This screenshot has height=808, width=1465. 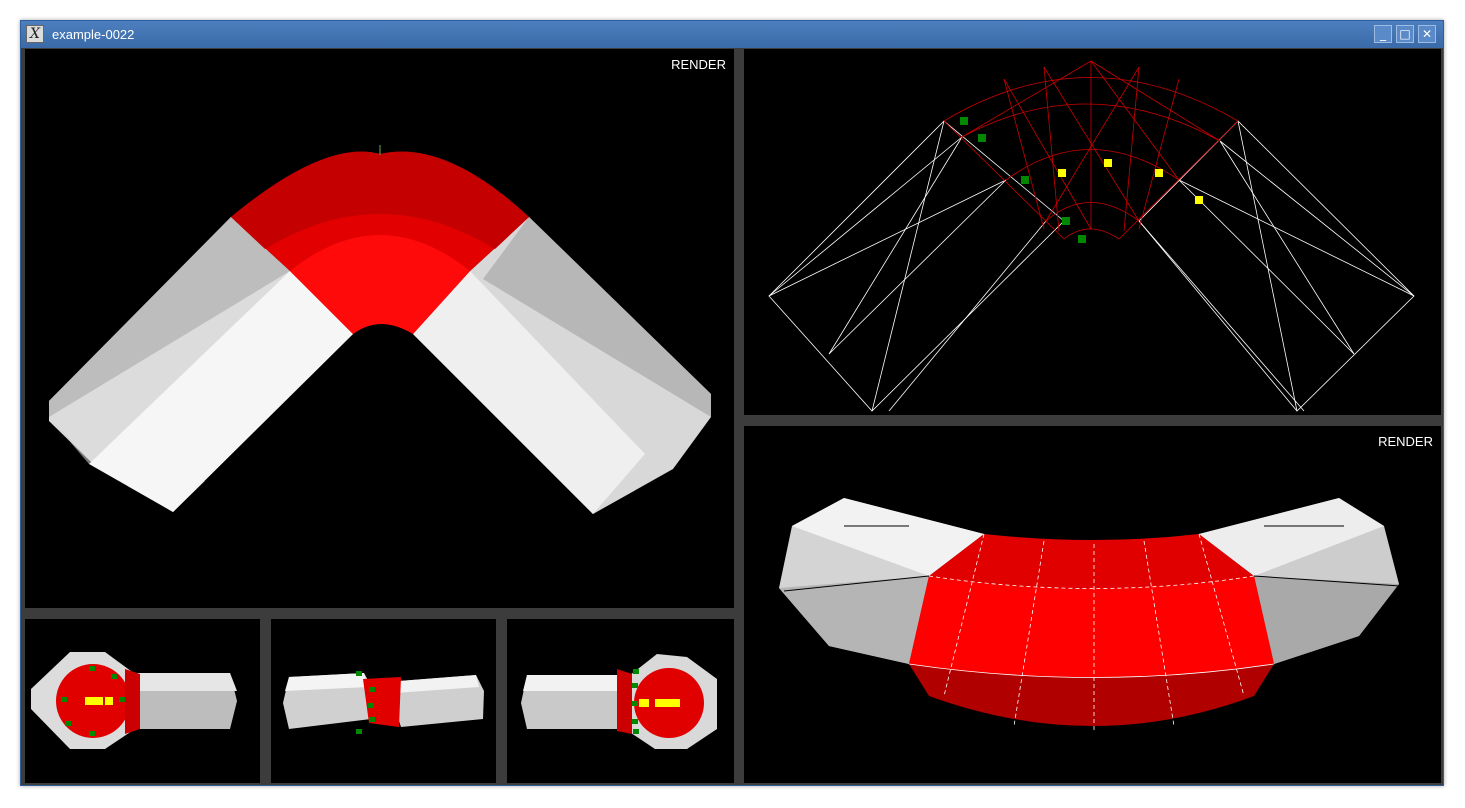 I want to click on back-view-viewport, so click(x=620, y=701).